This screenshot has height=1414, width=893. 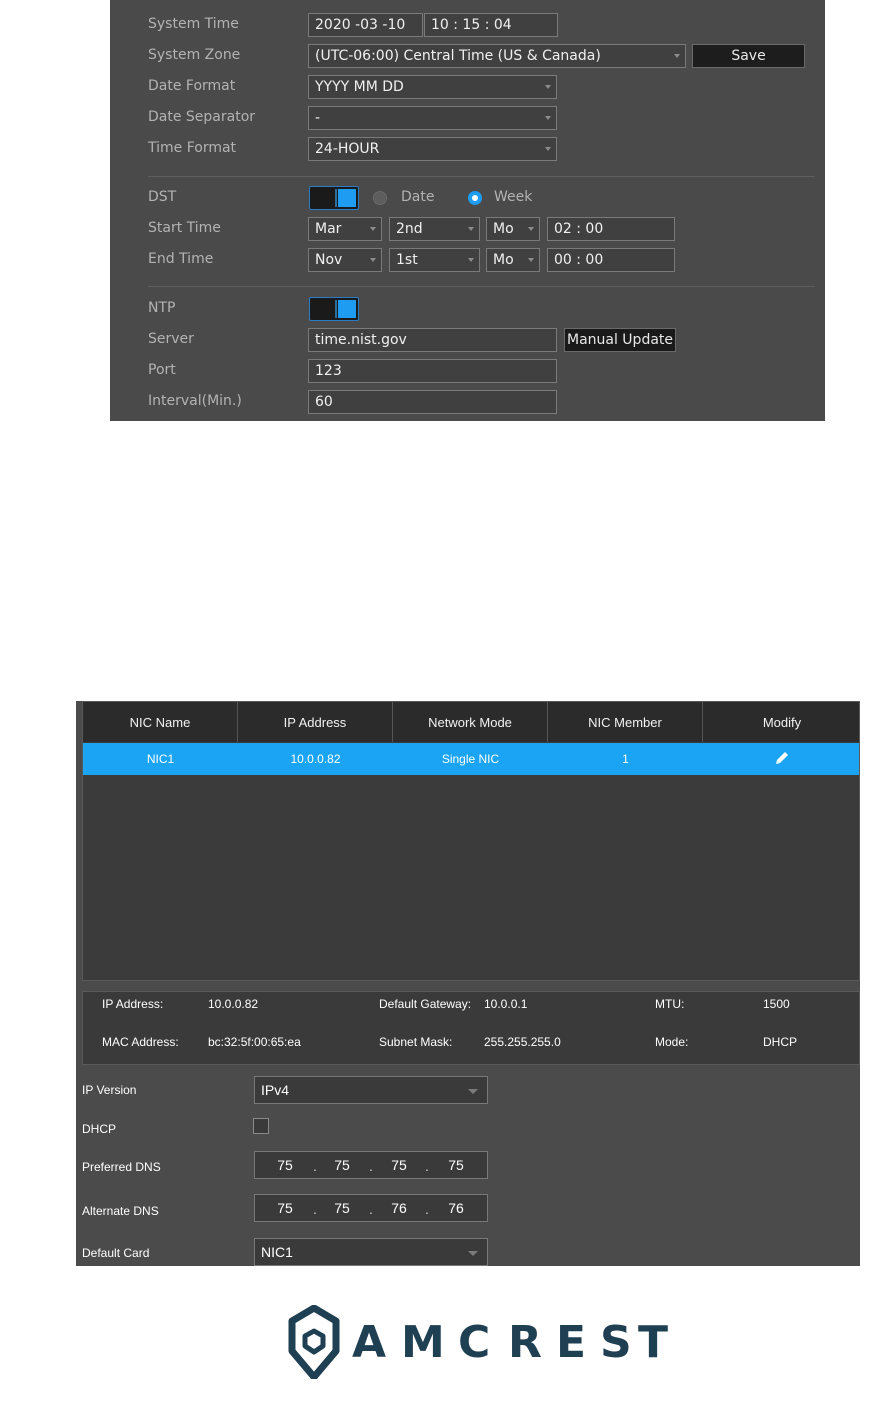 I want to click on table-row: NIC1 10.0.0.82 Single NIC 1, so click(x=471, y=759).